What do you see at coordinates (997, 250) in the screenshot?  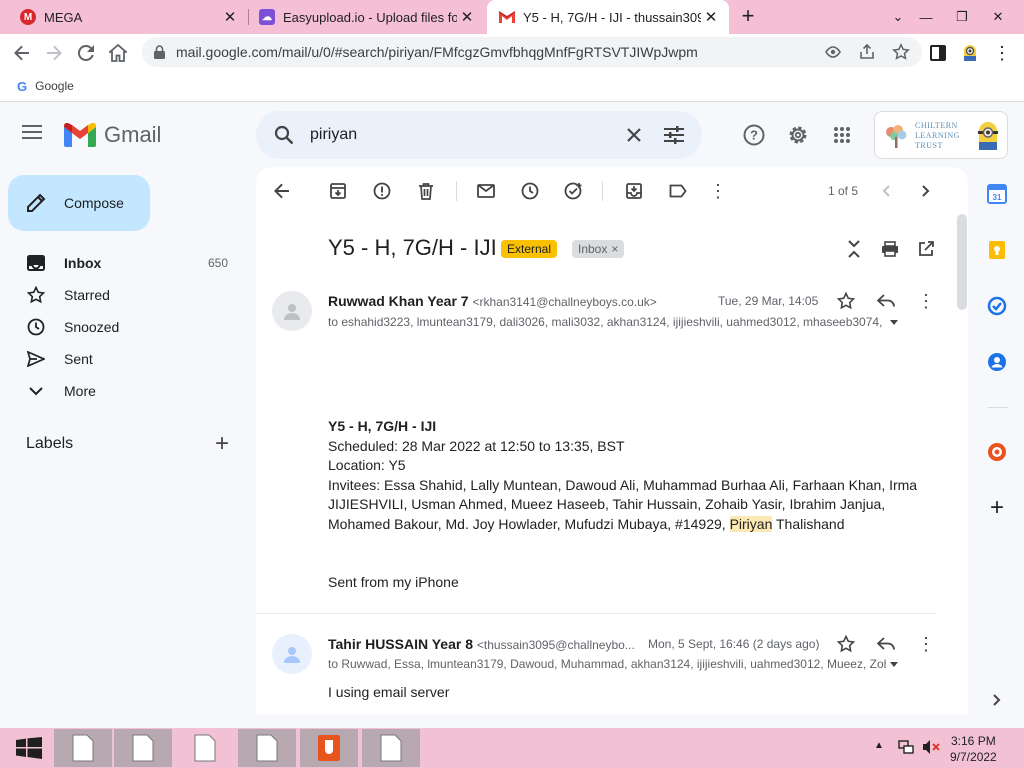 I see `keep-icon` at bounding box center [997, 250].